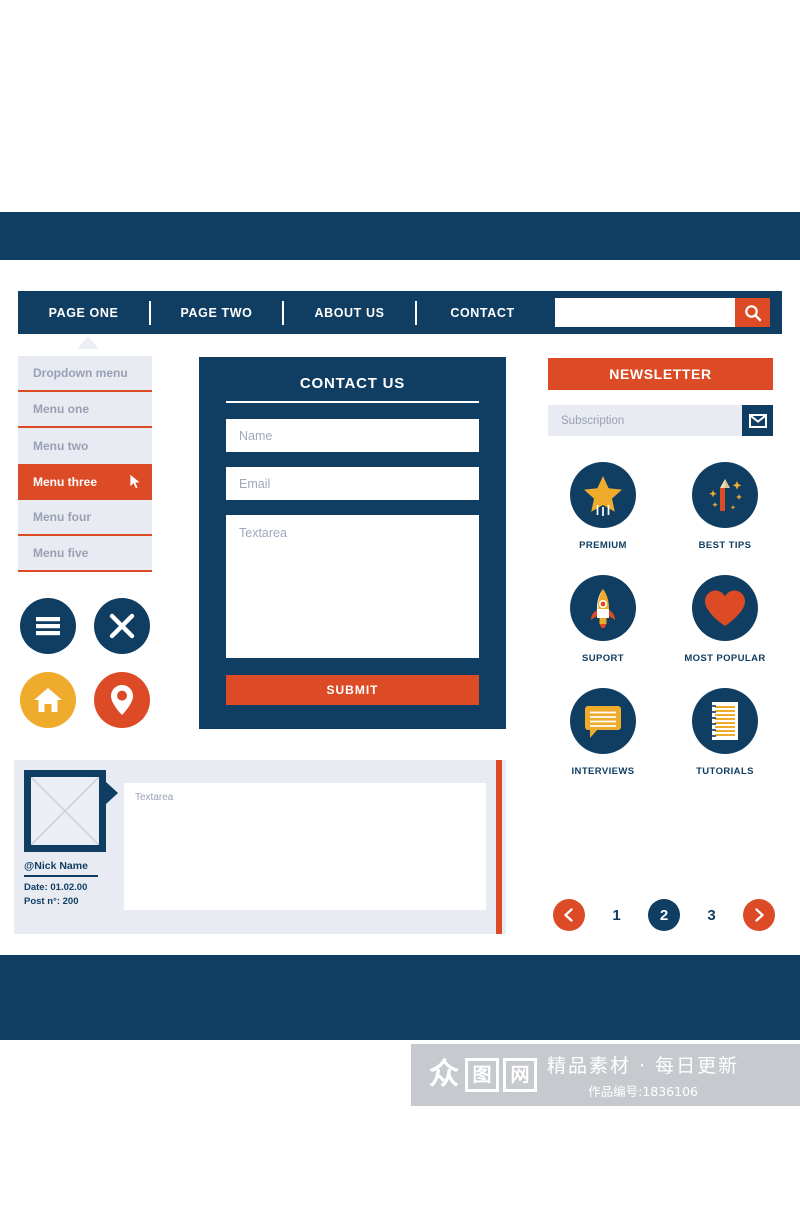 This screenshot has height=1205, width=800. What do you see at coordinates (645, 312) in the screenshot?
I see `search-input` at bounding box center [645, 312].